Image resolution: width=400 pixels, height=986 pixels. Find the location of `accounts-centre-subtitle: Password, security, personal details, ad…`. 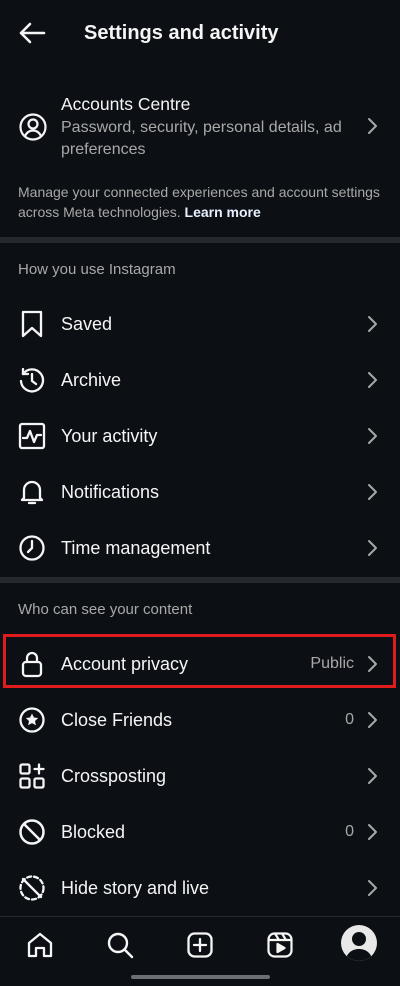

accounts-centre-subtitle: Password, security, personal details, ad… is located at coordinates (201, 138).